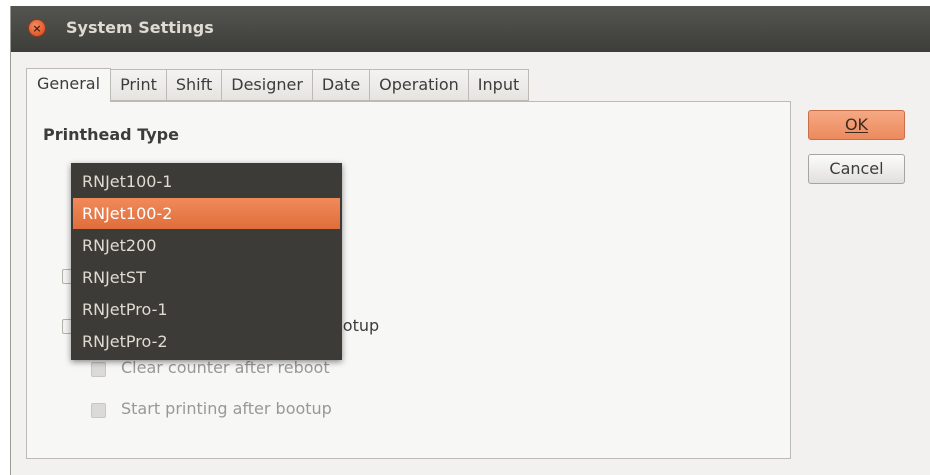 The width and height of the screenshot is (930, 475). I want to click on ok-button: OK, so click(856, 125).